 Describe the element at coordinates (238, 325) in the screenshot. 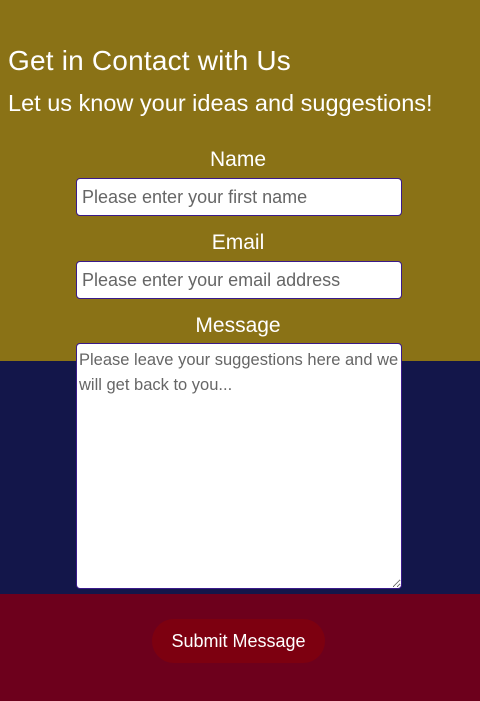

I see `message-label: Message` at that location.